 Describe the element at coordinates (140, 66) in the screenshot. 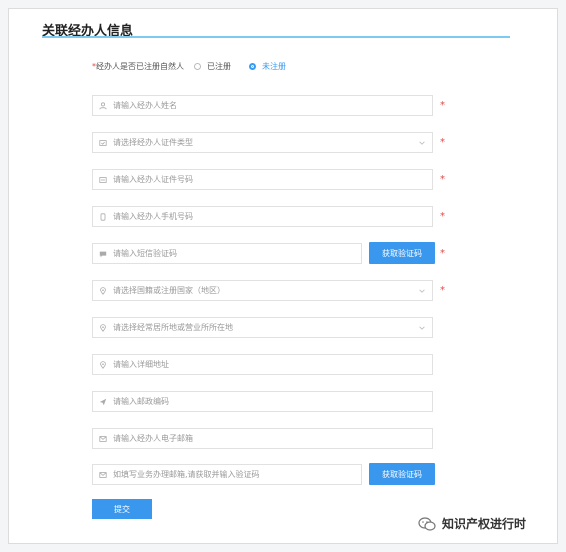

I see `registration-label: 经办人是否已注册自然人` at that location.